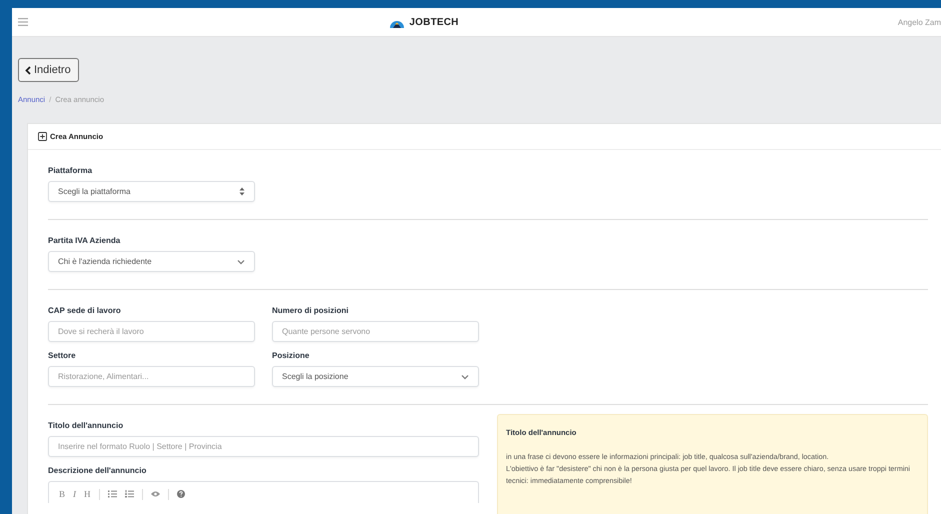  What do you see at coordinates (62, 494) in the screenshot?
I see `bold-button: B` at bounding box center [62, 494].